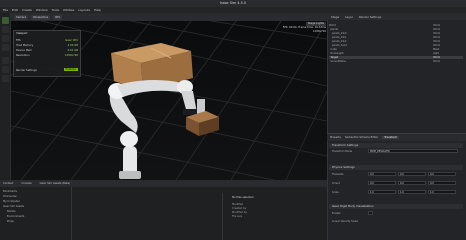 Image resolution: width=466 pixels, height=240 pixels. Describe the element at coordinates (412, 183) in the screenshot. I see `orient-y: 0.0` at that location.